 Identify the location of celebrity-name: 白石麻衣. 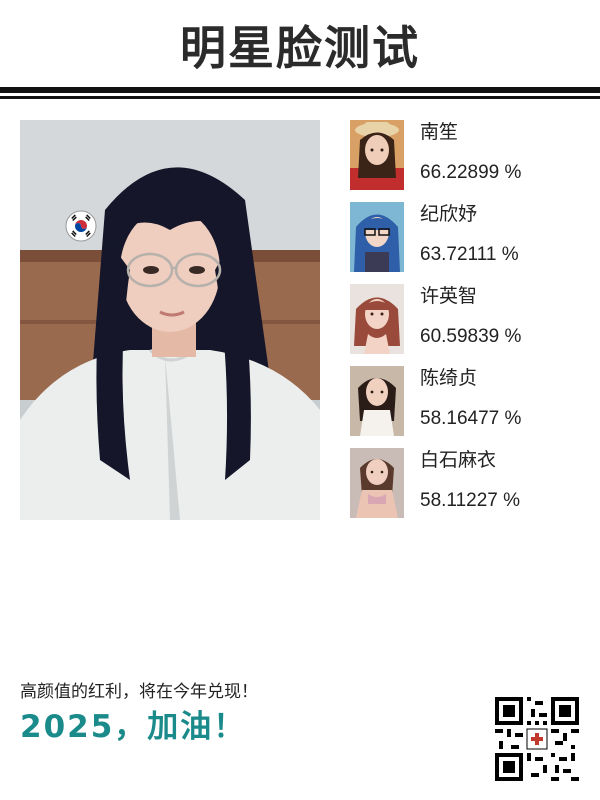
(458, 460).